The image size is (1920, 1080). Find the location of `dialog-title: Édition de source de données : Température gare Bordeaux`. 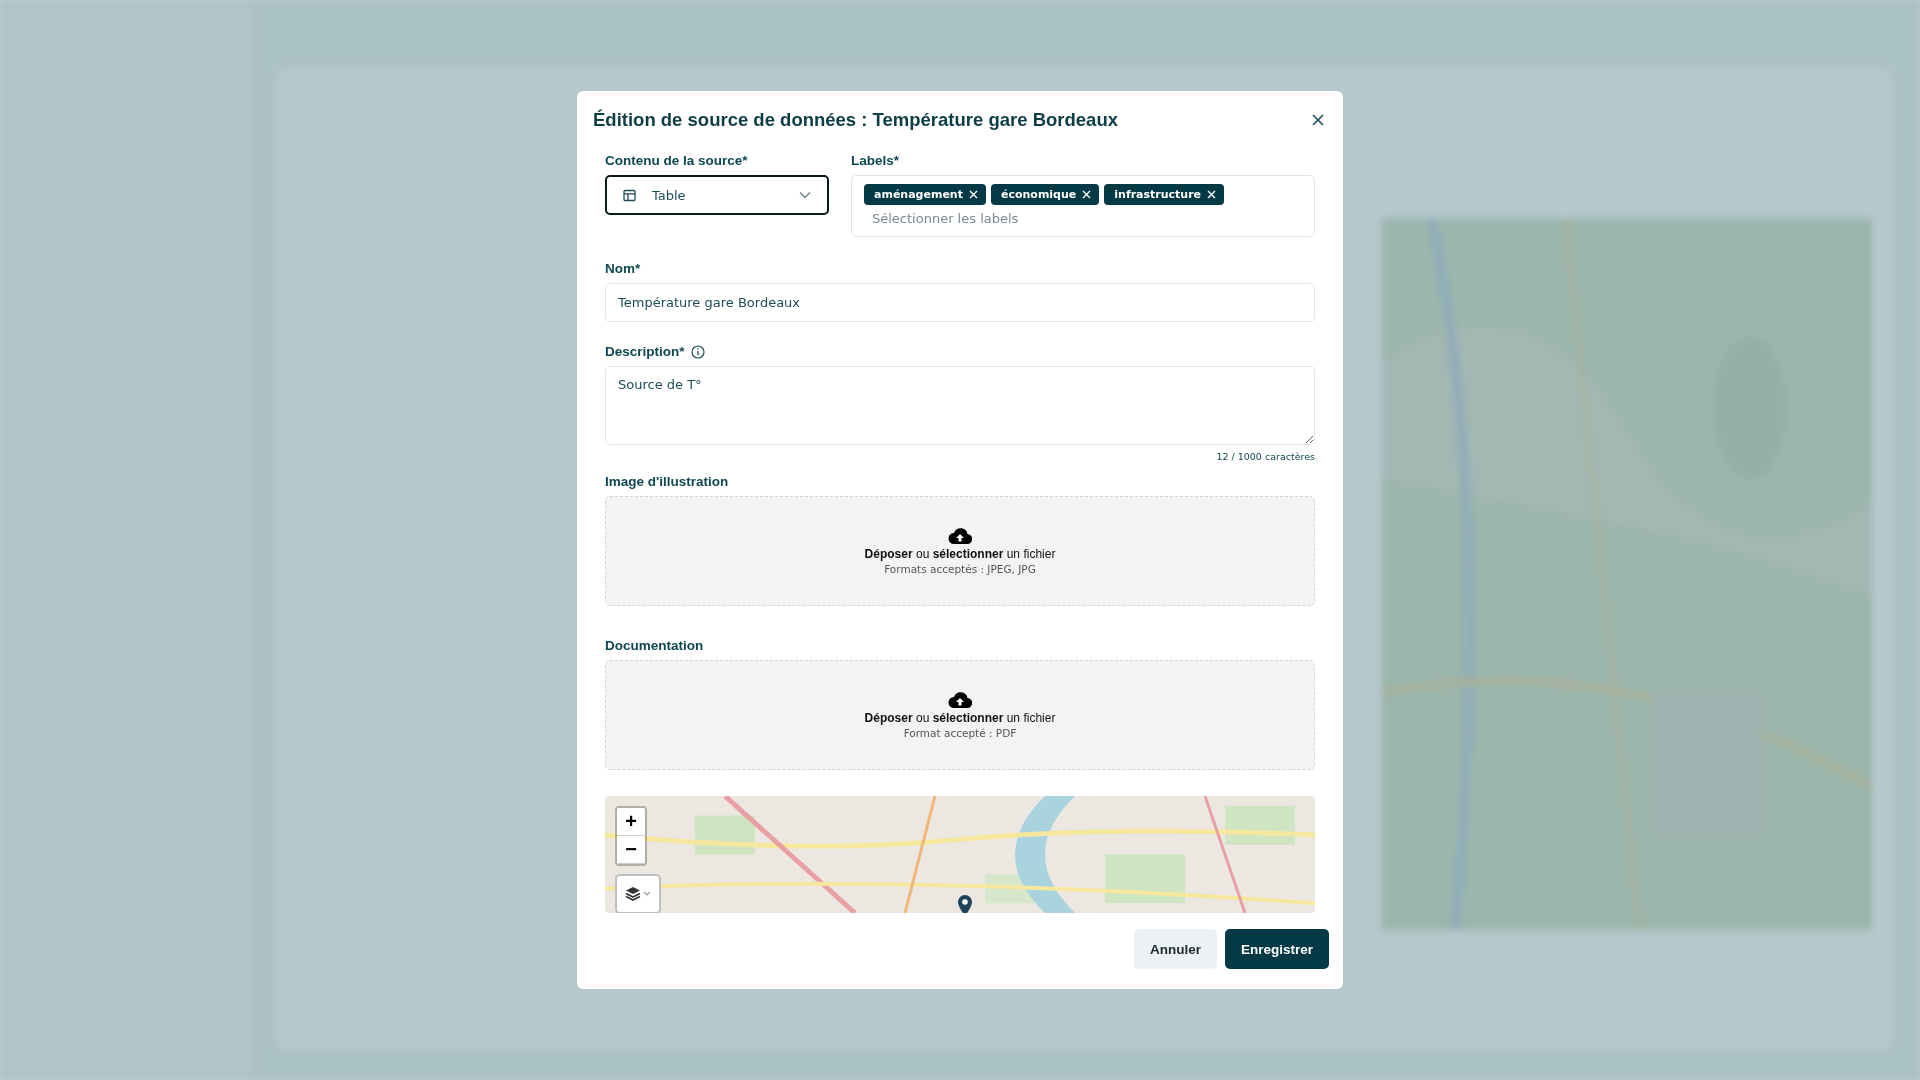

dialog-title: Édition de source de données : Température gare Bordeaux is located at coordinates (855, 120).